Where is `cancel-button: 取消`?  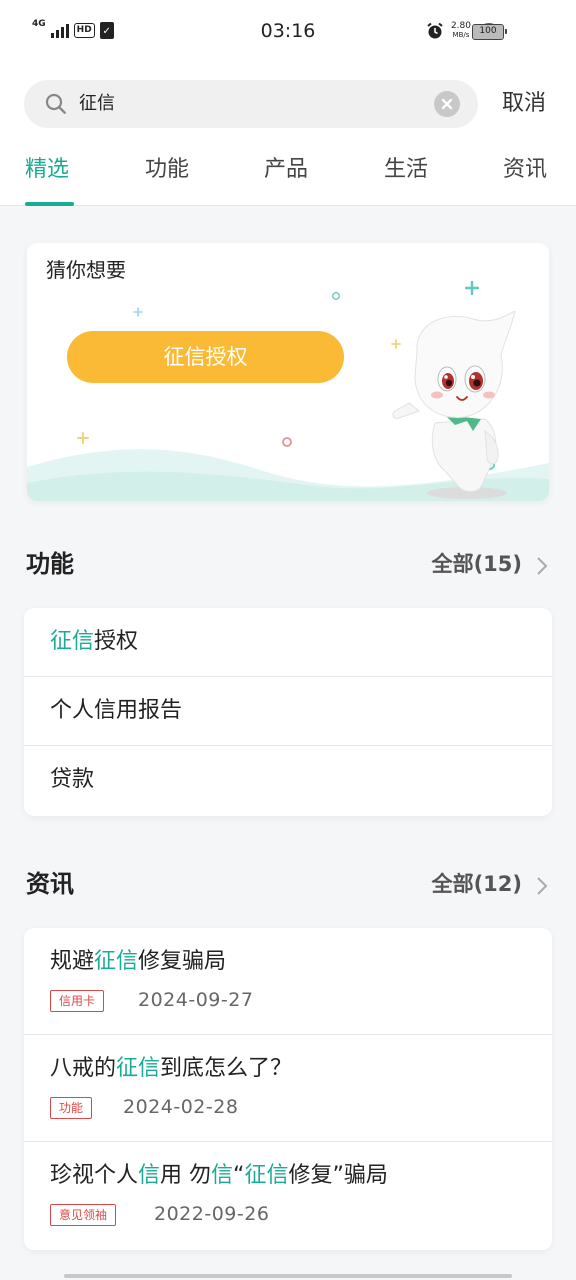 cancel-button: 取消 is located at coordinates (524, 104).